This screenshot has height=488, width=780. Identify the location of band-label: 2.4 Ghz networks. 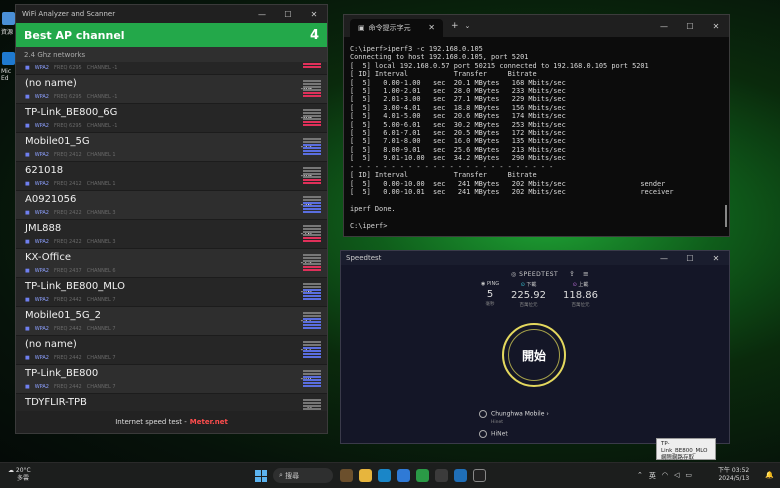
(171, 54).